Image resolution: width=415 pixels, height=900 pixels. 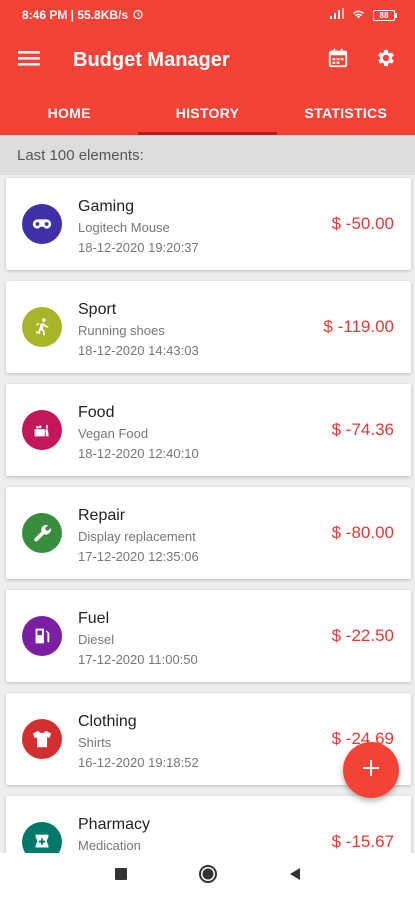 What do you see at coordinates (362, 223) in the screenshot?
I see `transaction-amount: $ -50.00` at bounding box center [362, 223].